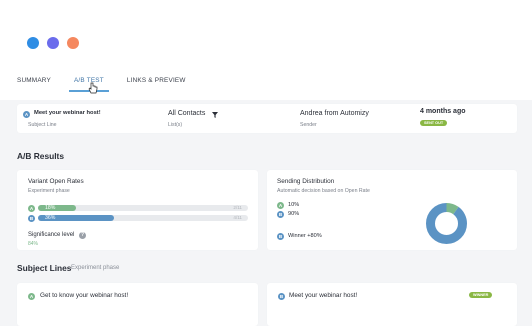  Describe the element at coordinates (175, 125) in the screenshot. I see `list-caption: List(s)` at that location.